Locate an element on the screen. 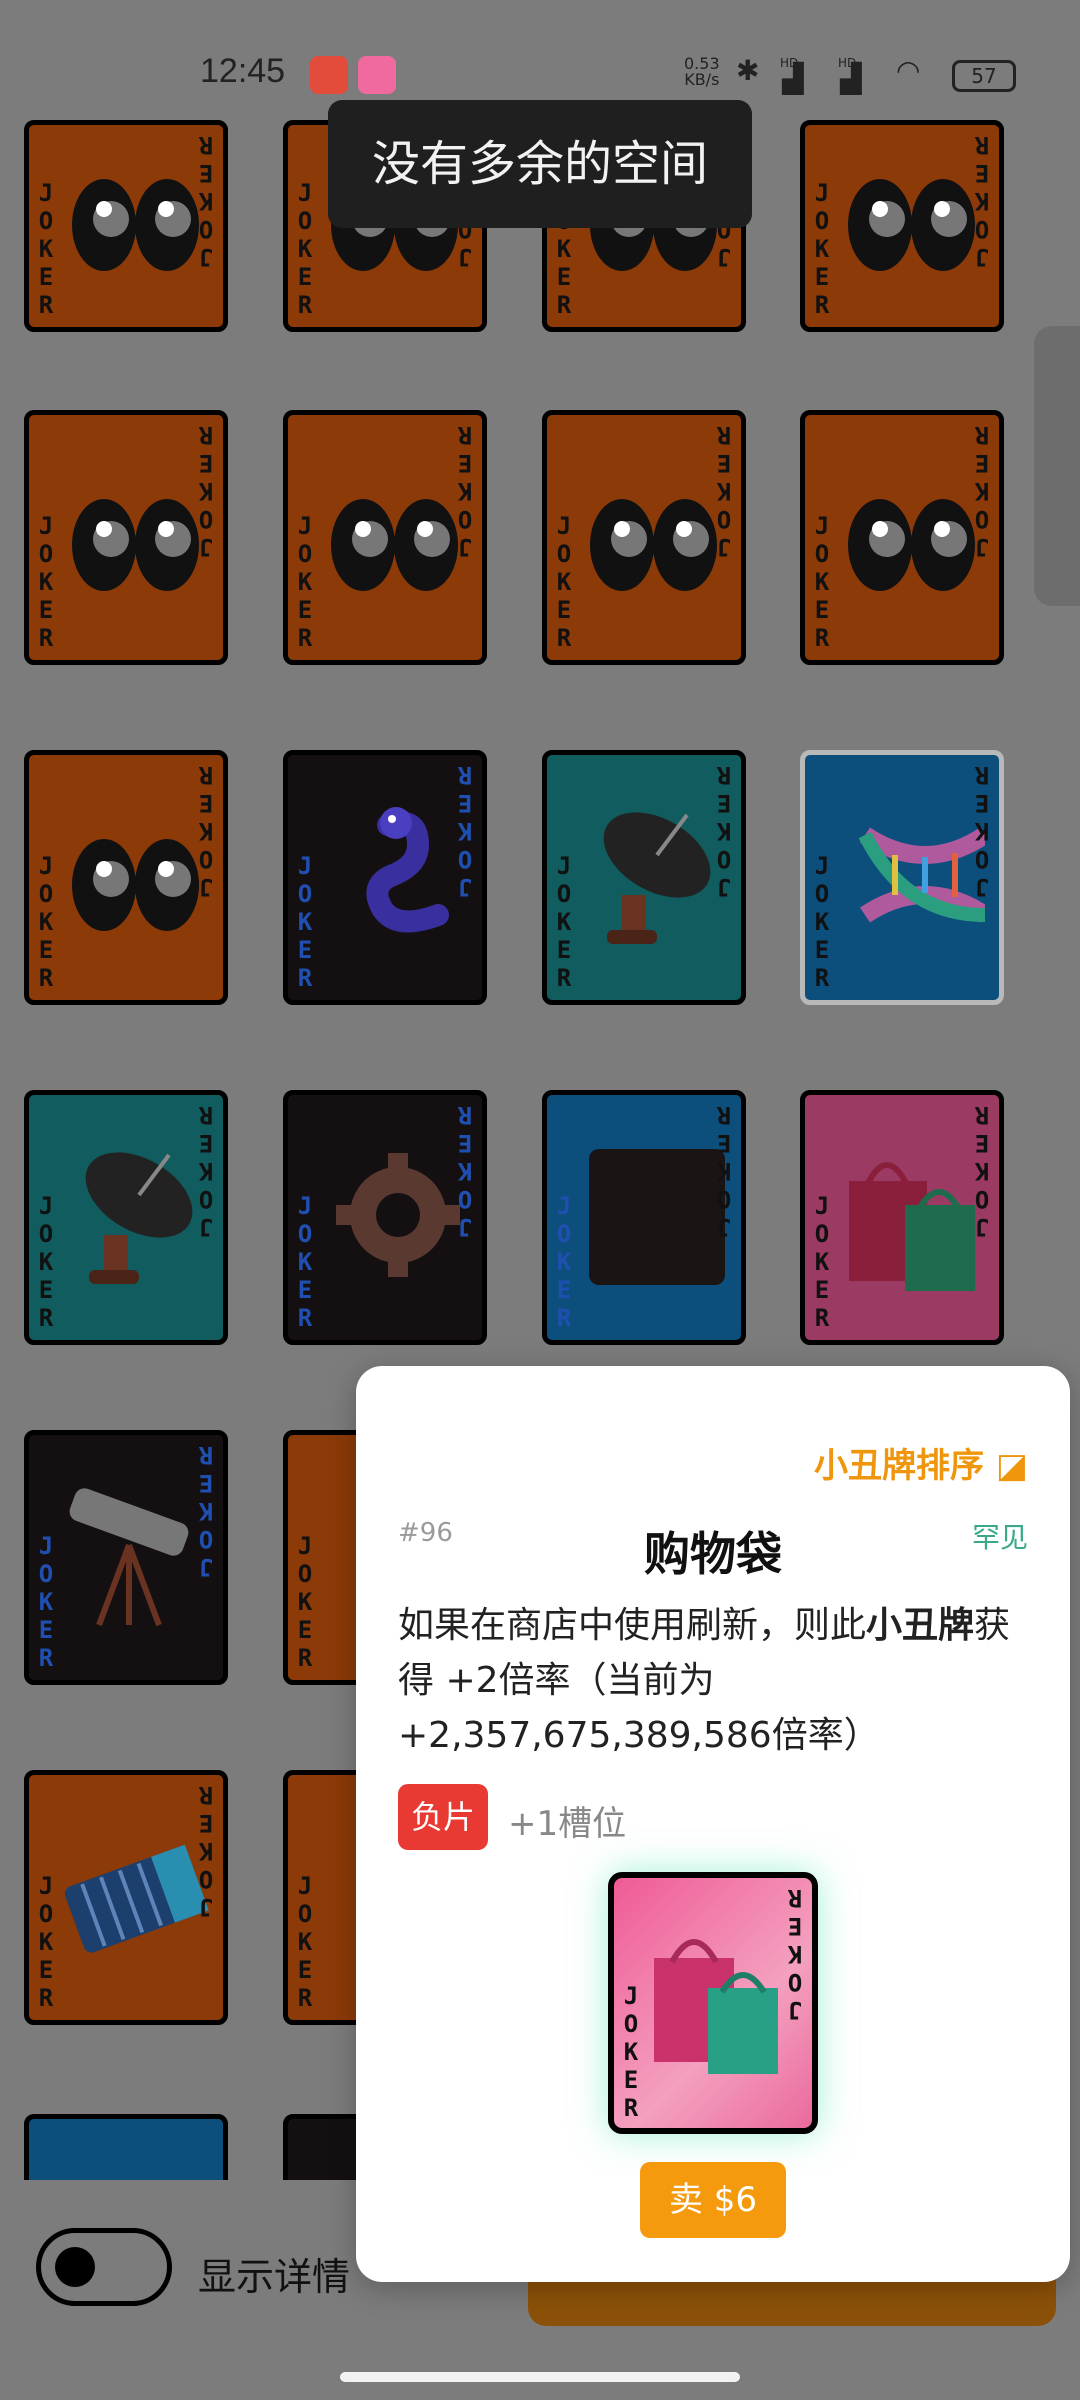 The image size is (1080, 2400). network-speed: 0.53 KB/s is located at coordinates (702, 71).